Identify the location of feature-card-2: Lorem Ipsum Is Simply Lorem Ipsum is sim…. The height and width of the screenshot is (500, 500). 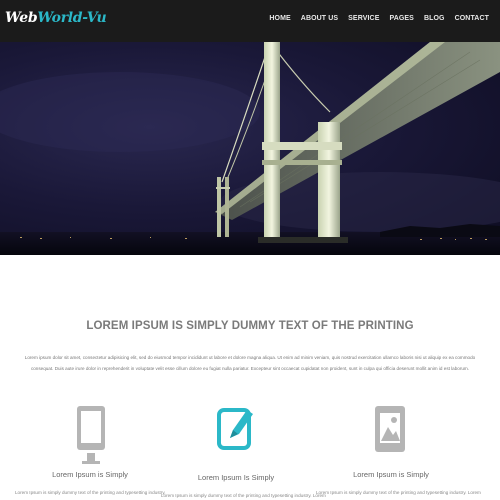
(243, 450).